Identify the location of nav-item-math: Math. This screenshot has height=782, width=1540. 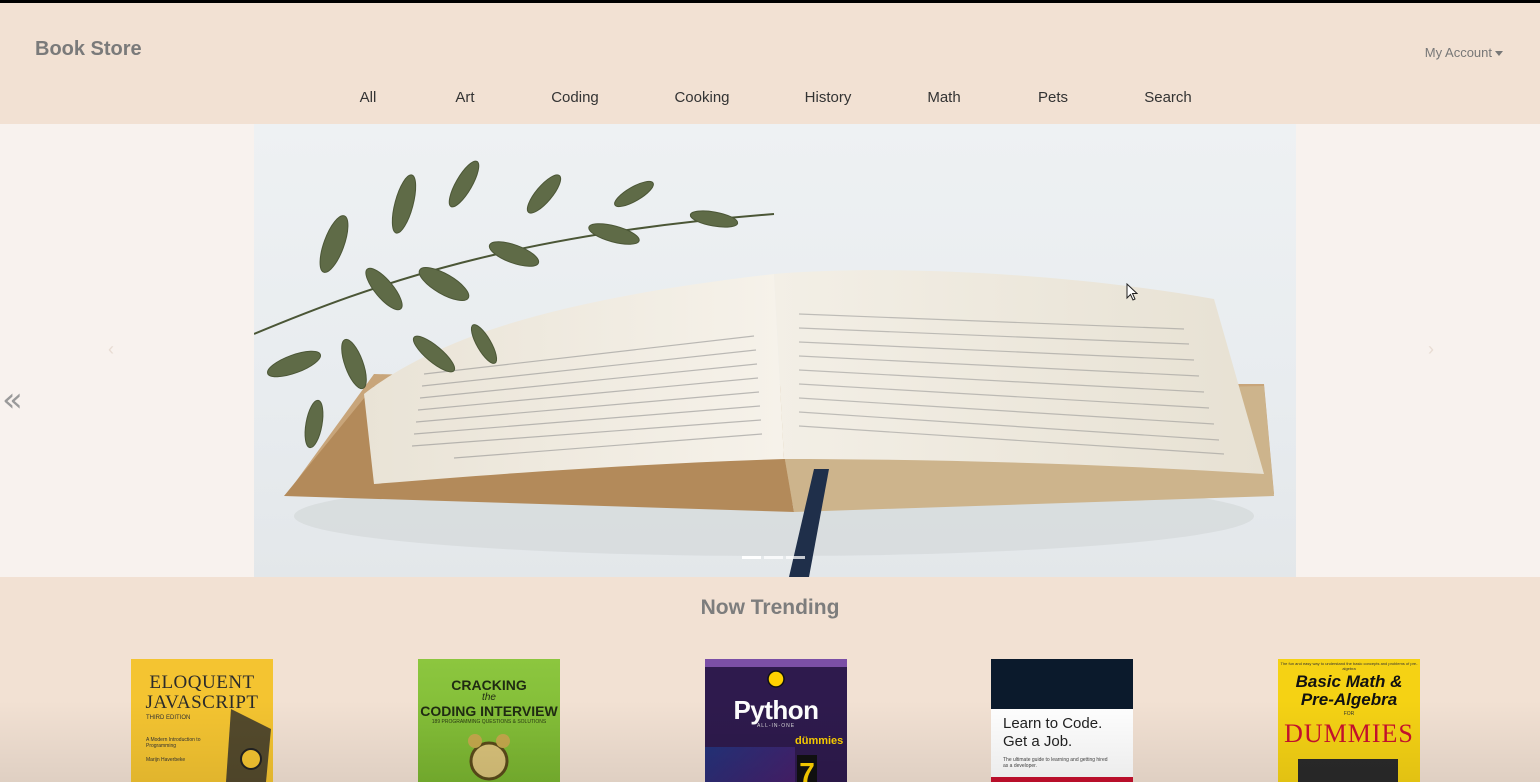
(943, 97).